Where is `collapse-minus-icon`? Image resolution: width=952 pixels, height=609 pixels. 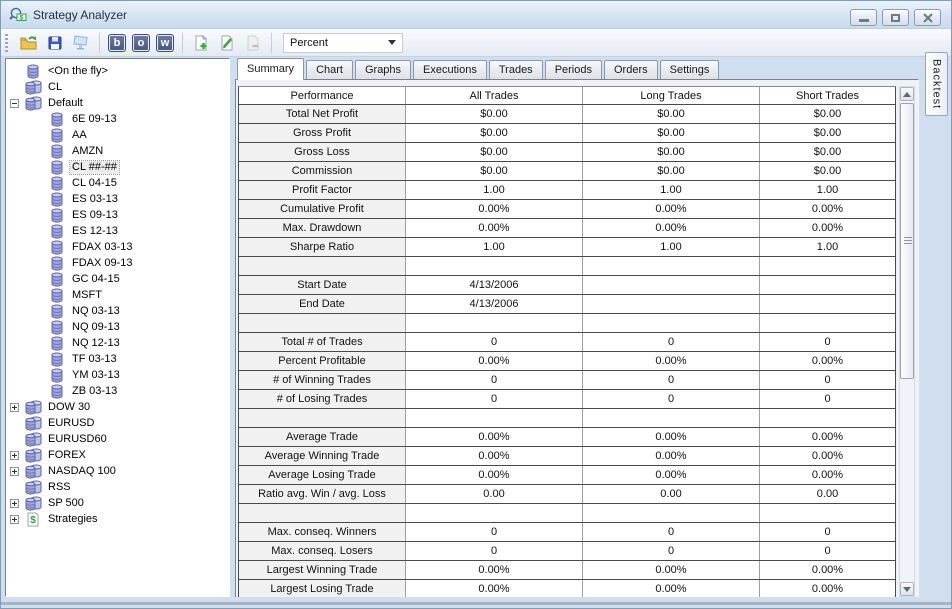 collapse-minus-icon is located at coordinates (14, 103).